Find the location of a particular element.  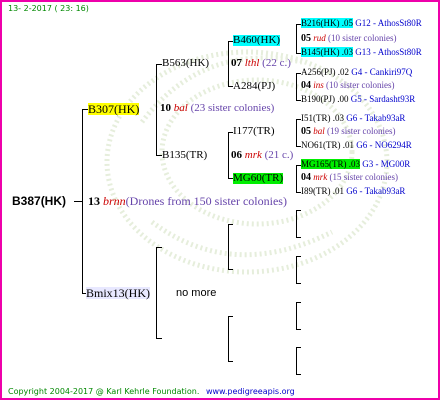

gen4-row-b145: B145(HK) .03 G13 - AthosSt80R is located at coordinates (361, 52).